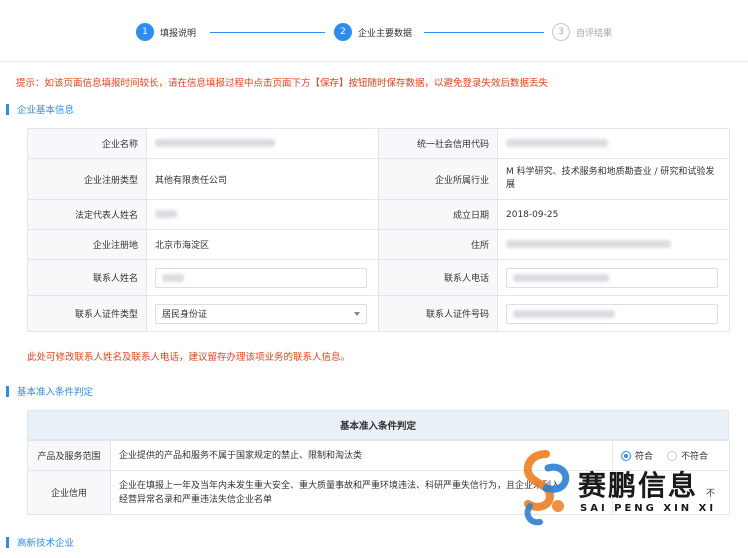 The image size is (748, 558). I want to click on step-1-number: 1, so click(145, 32).